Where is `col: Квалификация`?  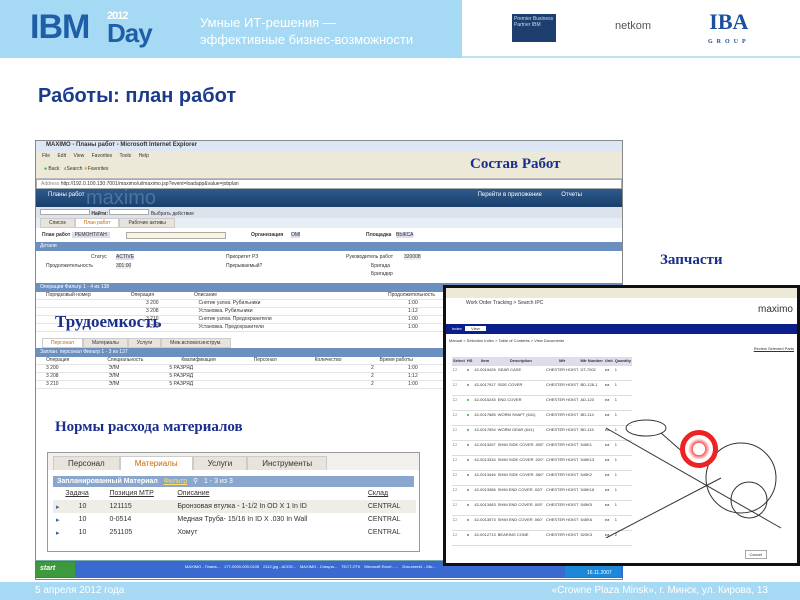
col: Квалификация is located at coordinates (198, 360).